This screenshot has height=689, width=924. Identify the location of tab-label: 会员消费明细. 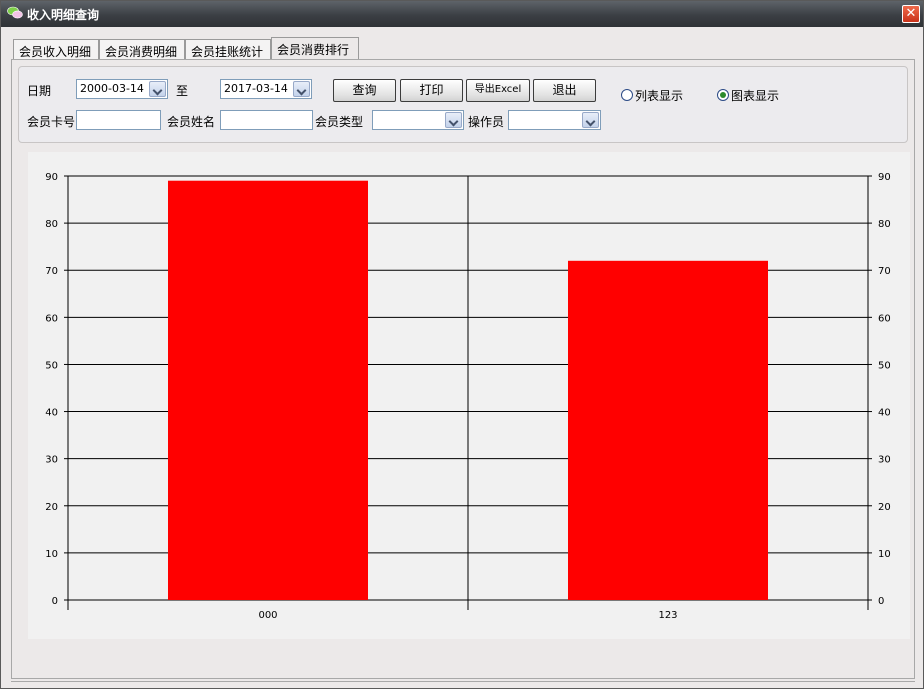
(141, 52).